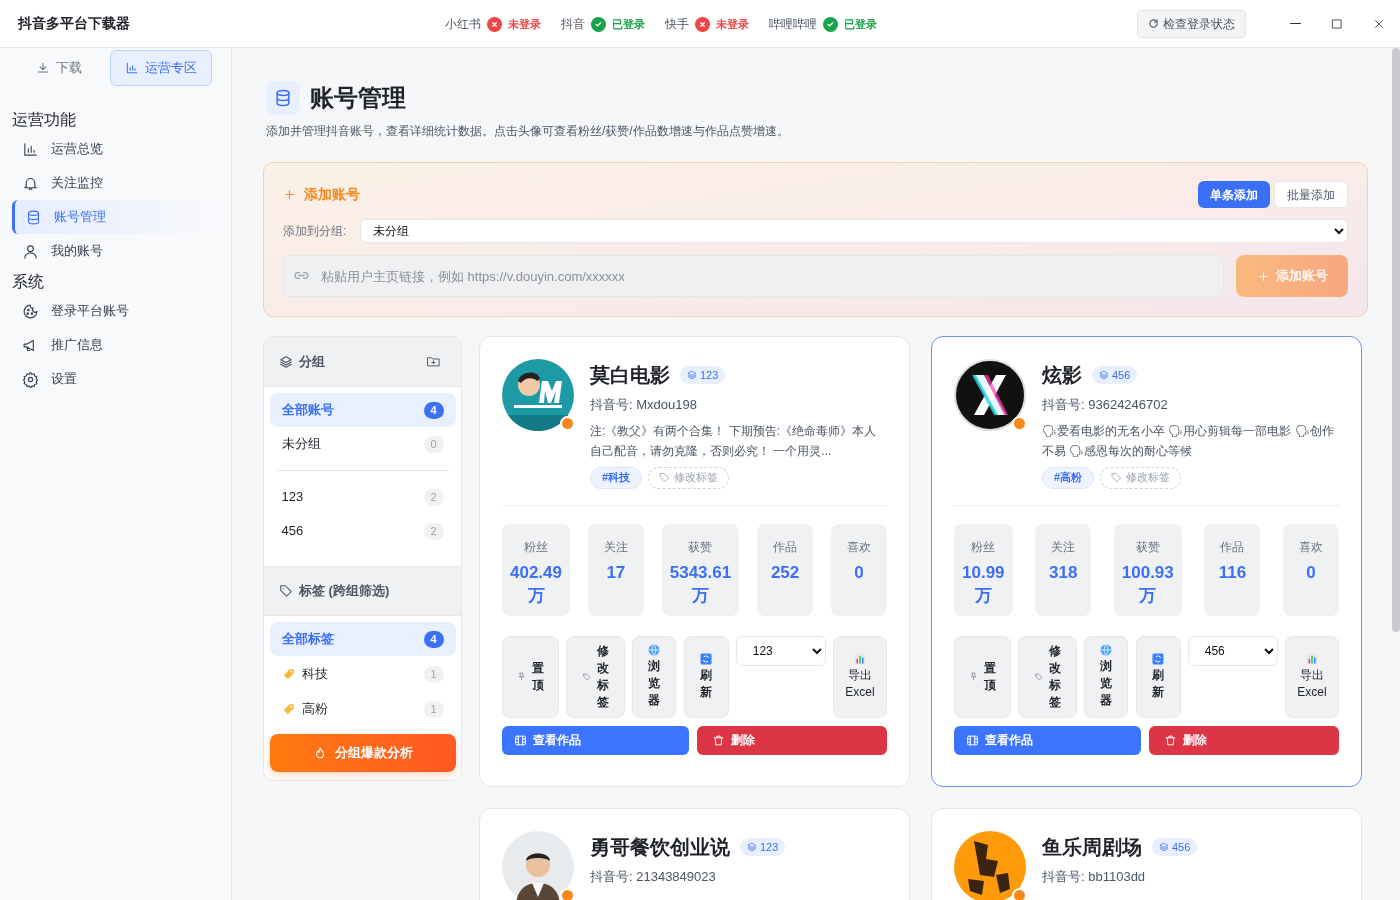 This screenshot has width=1400, height=900. I want to click on filter-item: 科技 1, so click(362, 674).